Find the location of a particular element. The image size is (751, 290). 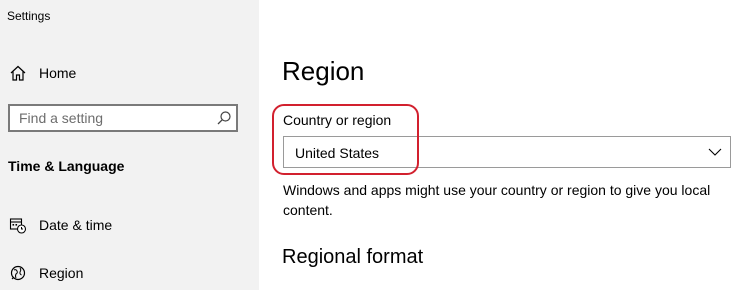

globe-icon is located at coordinates (18, 273).